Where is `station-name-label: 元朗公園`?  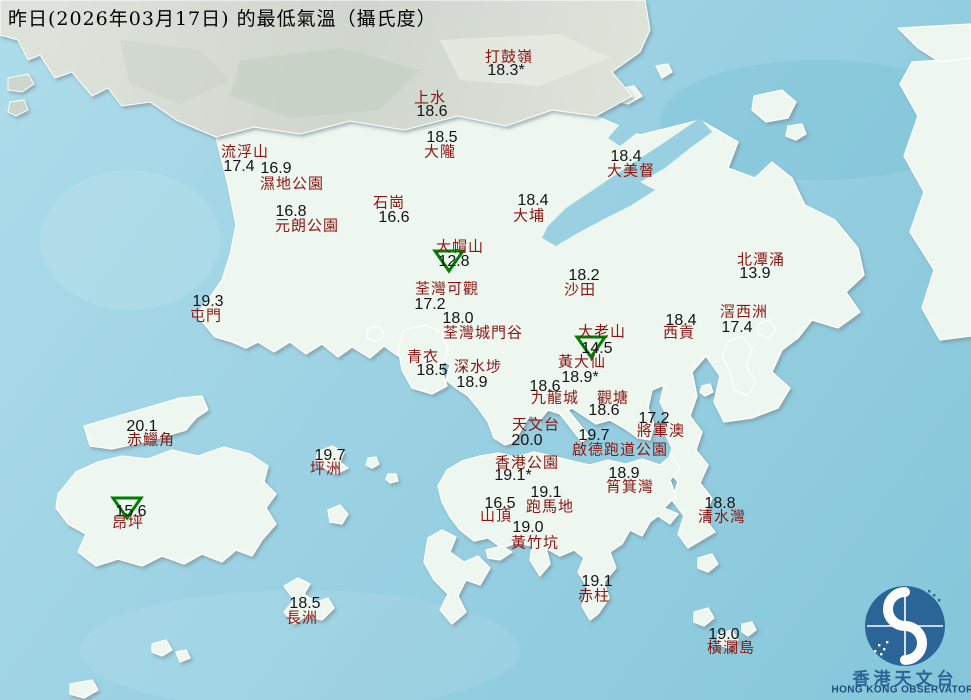
station-name-label: 元朗公園 is located at coordinates (307, 225).